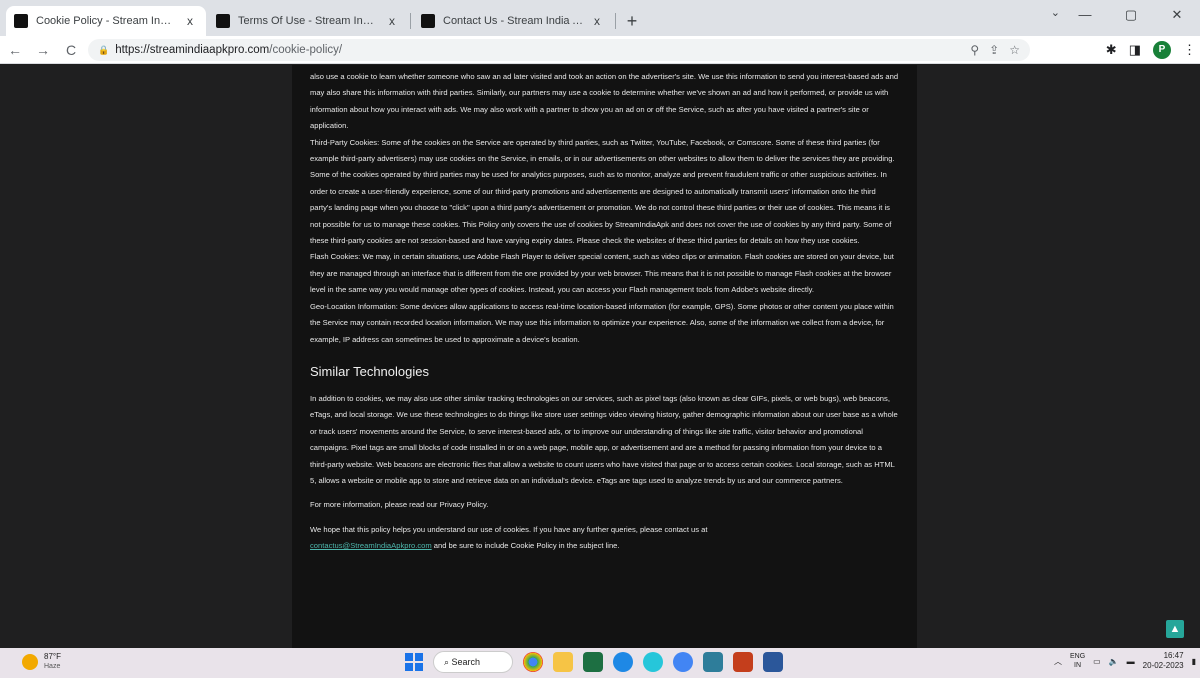 This screenshot has width=1200, height=678. What do you see at coordinates (30, 661) in the screenshot?
I see `sun-icon` at bounding box center [30, 661].